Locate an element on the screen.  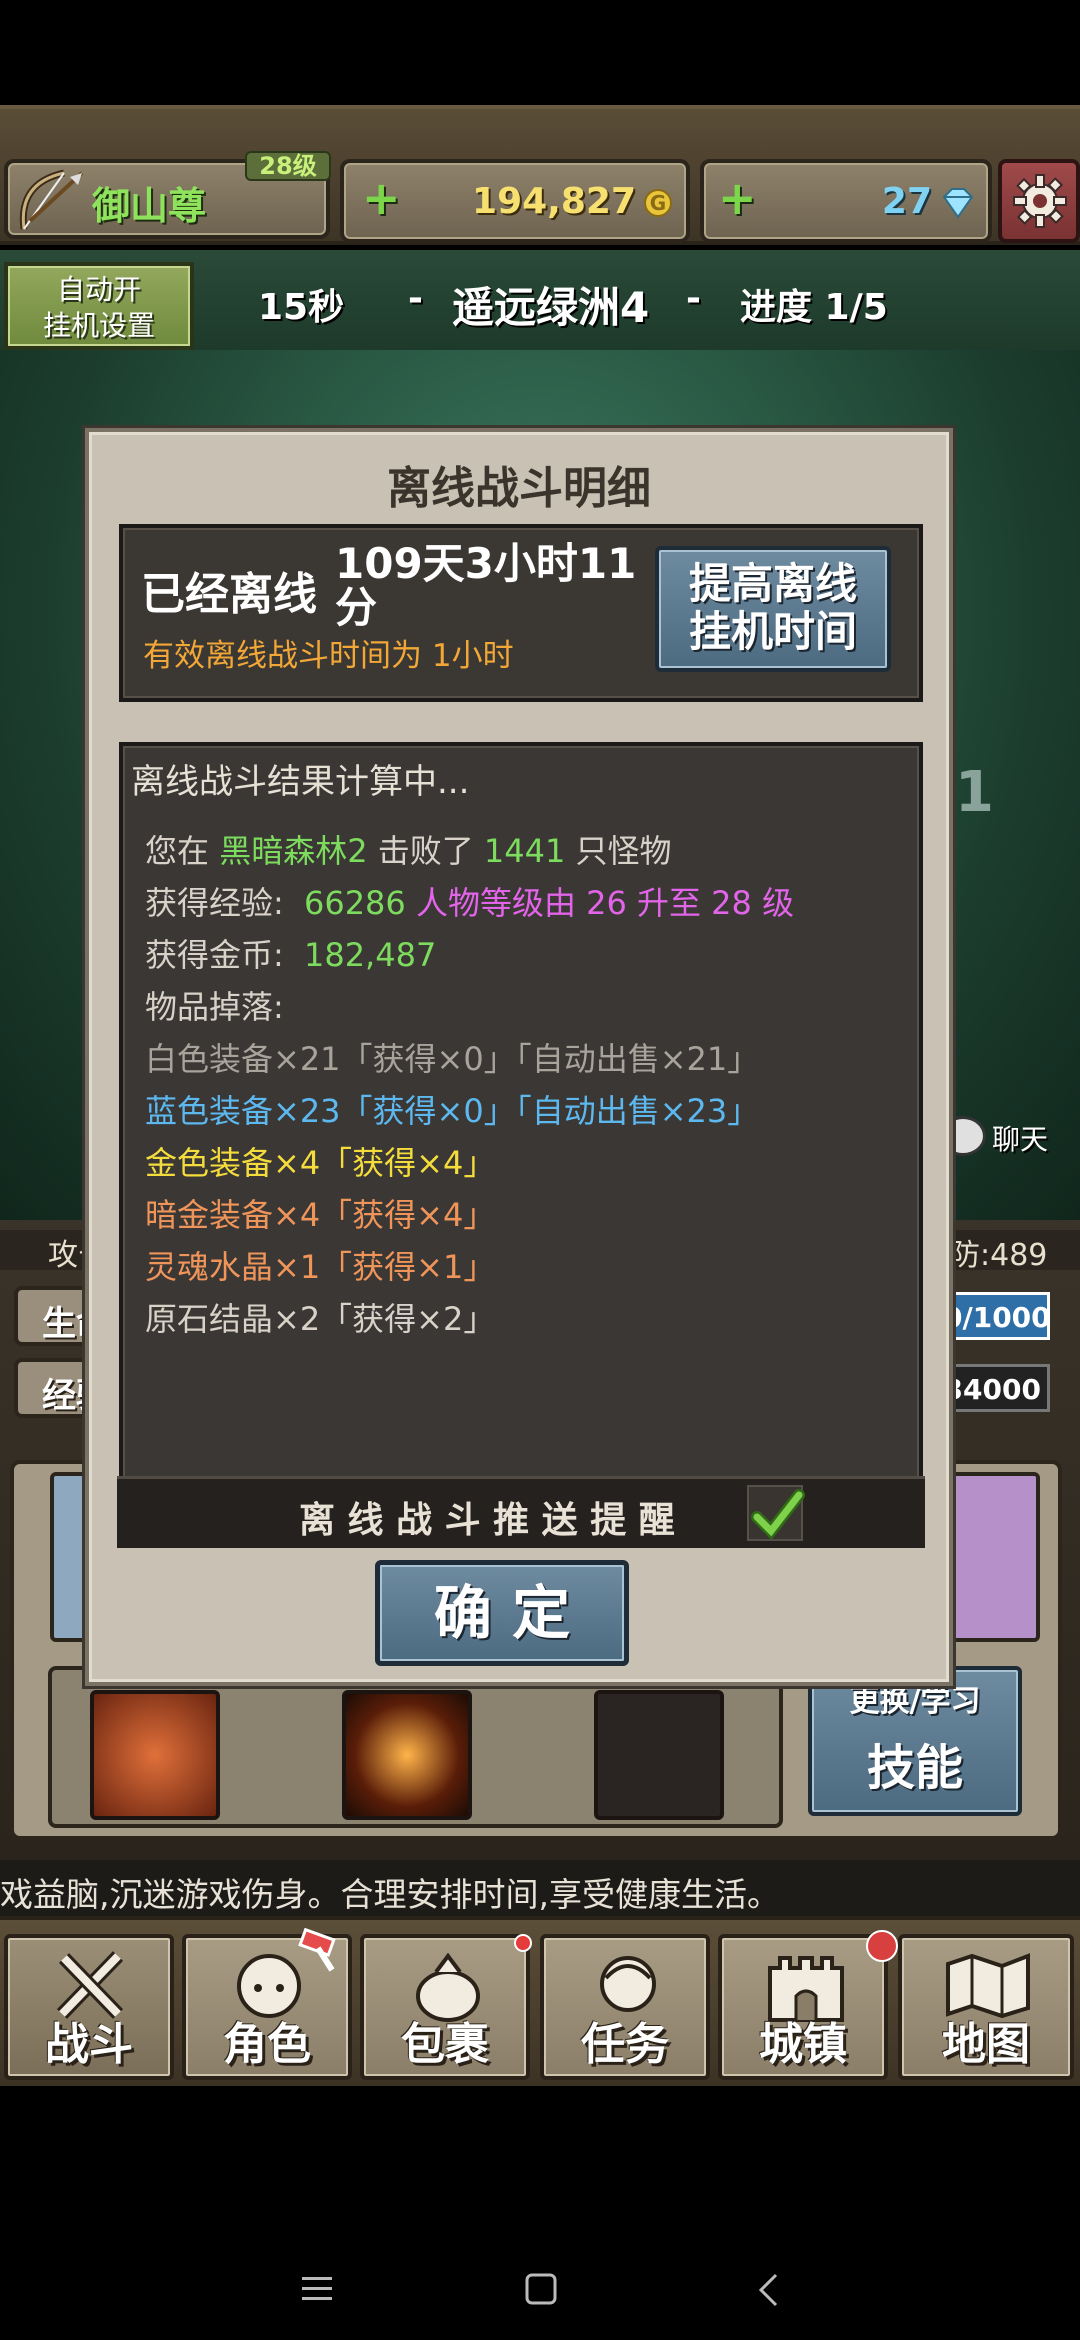
menu-icon is located at coordinates (317, 2289).